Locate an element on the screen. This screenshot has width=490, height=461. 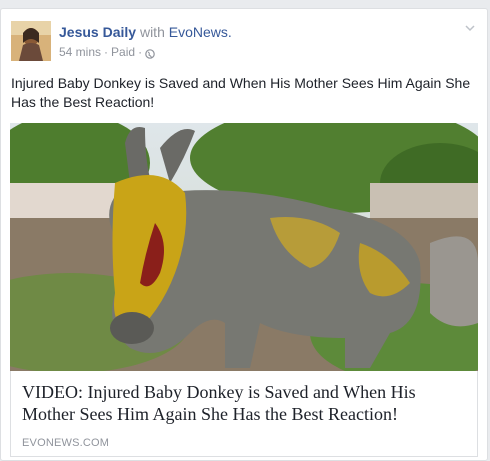
with-word: with is located at coordinates (152, 32).